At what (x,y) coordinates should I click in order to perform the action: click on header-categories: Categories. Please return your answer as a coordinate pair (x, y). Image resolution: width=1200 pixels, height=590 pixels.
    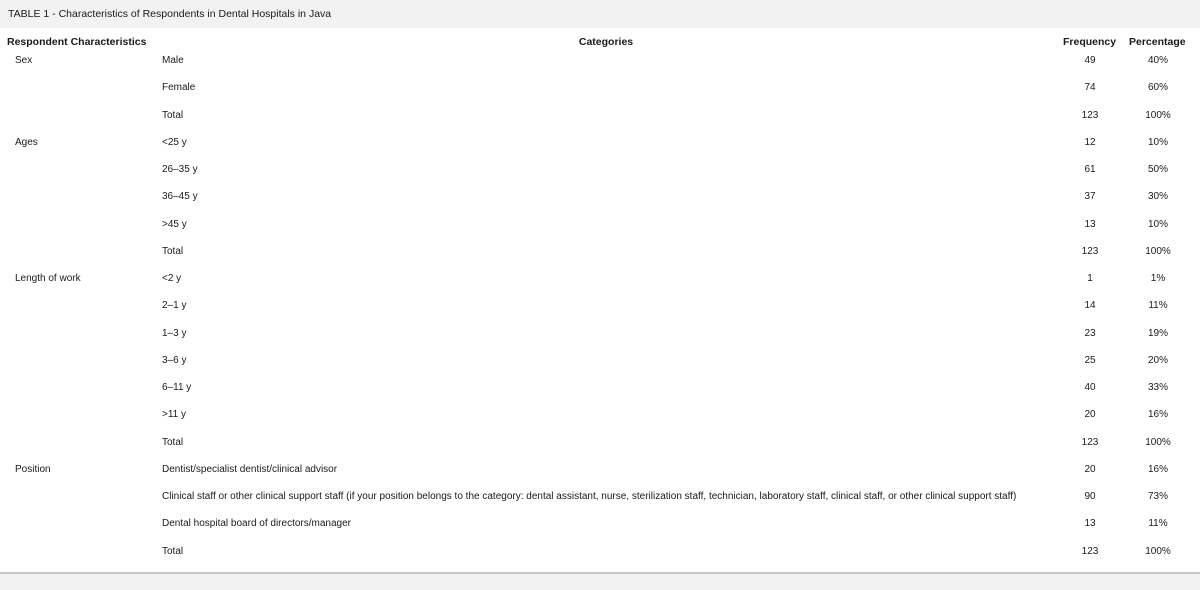
    Looking at the image, I should click on (606, 42).